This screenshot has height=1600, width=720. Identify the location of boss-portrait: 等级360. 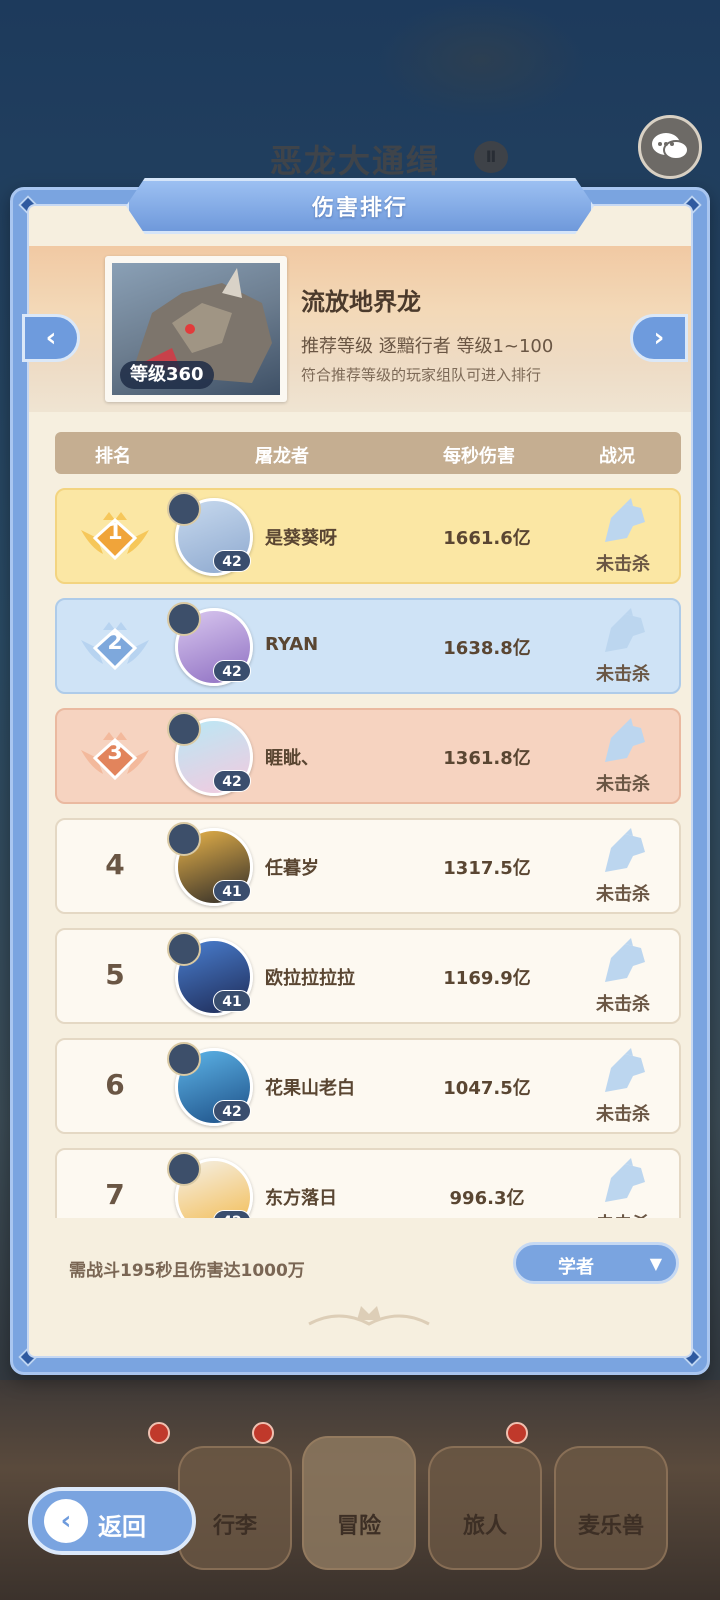
(196, 329).